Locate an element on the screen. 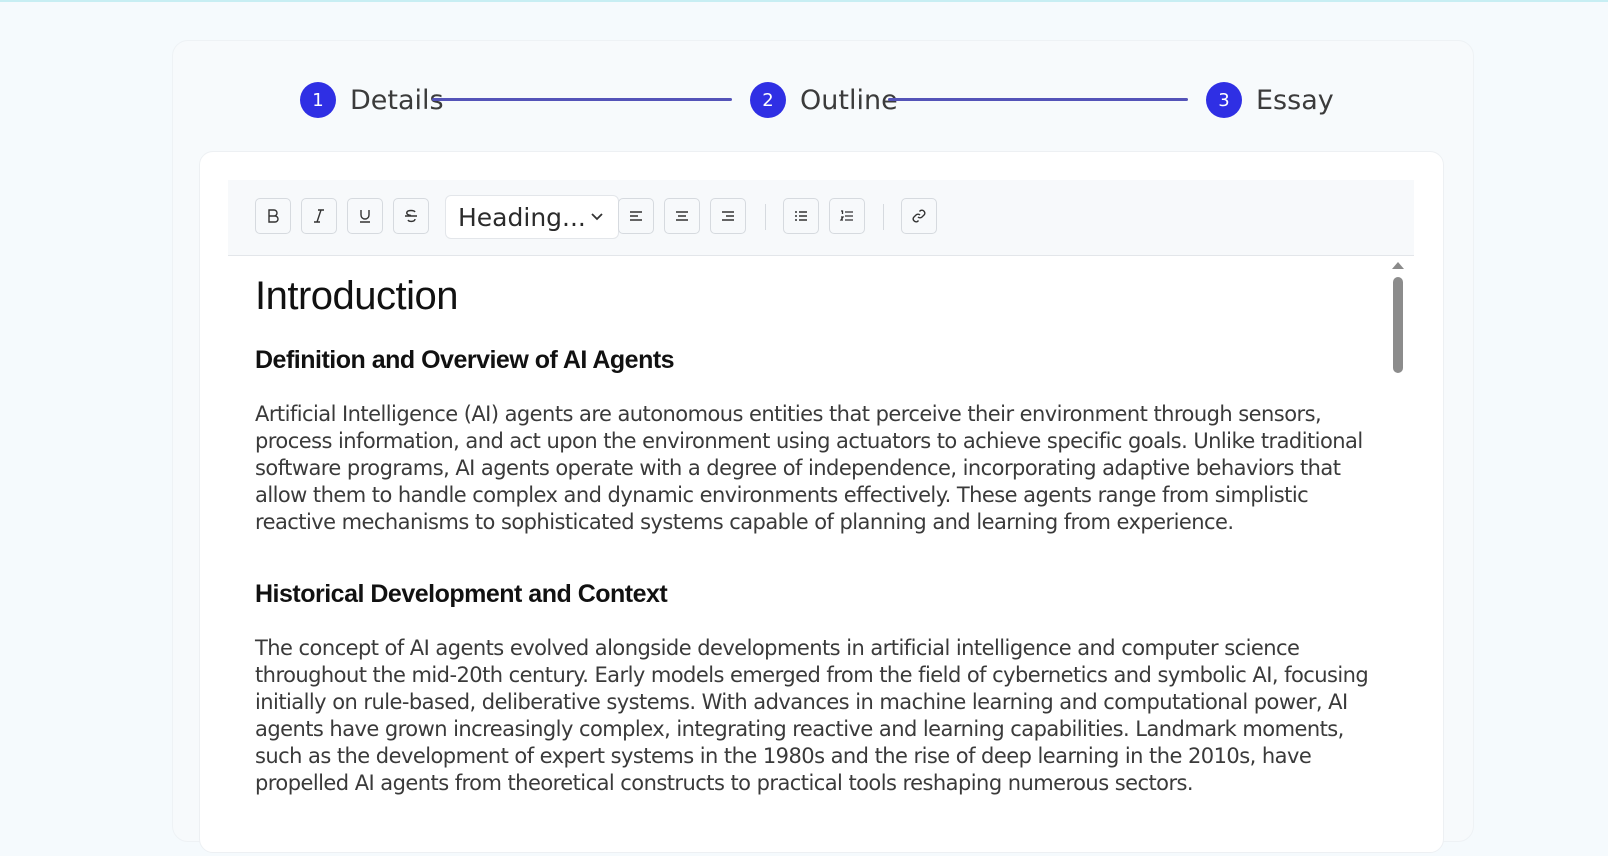 Image resolution: width=1608 pixels, height=856 pixels. ordered-list-button is located at coordinates (847, 216).